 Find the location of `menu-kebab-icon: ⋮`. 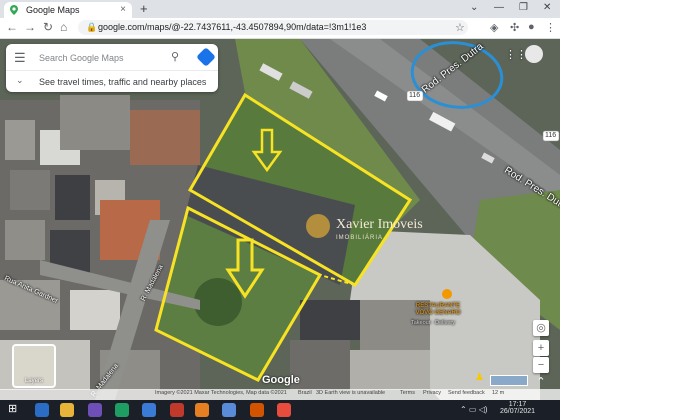

menu-kebab-icon: ⋮ is located at coordinates (550, 27).